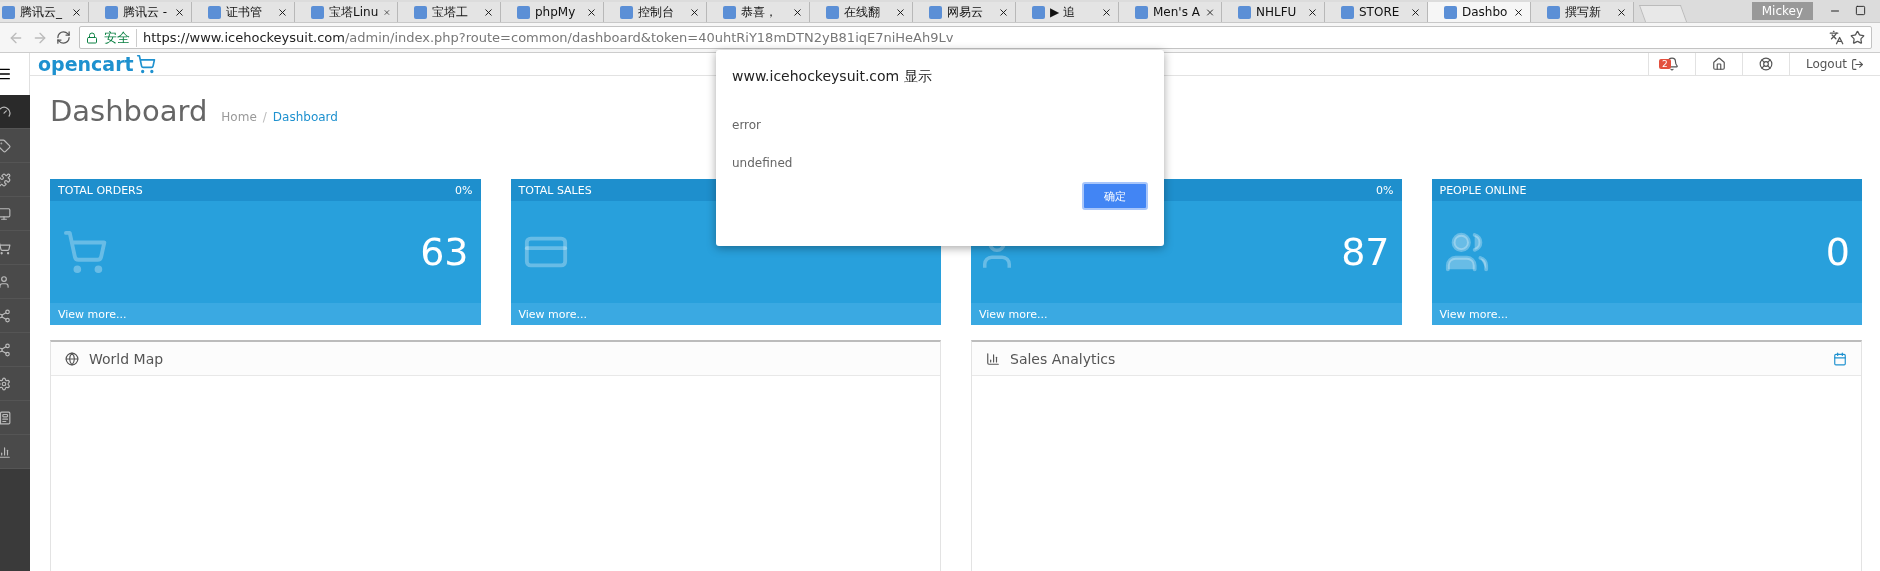 This screenshot has height=571, width=1880. I want to click on notifications-button: 2, so click(1671, 64).